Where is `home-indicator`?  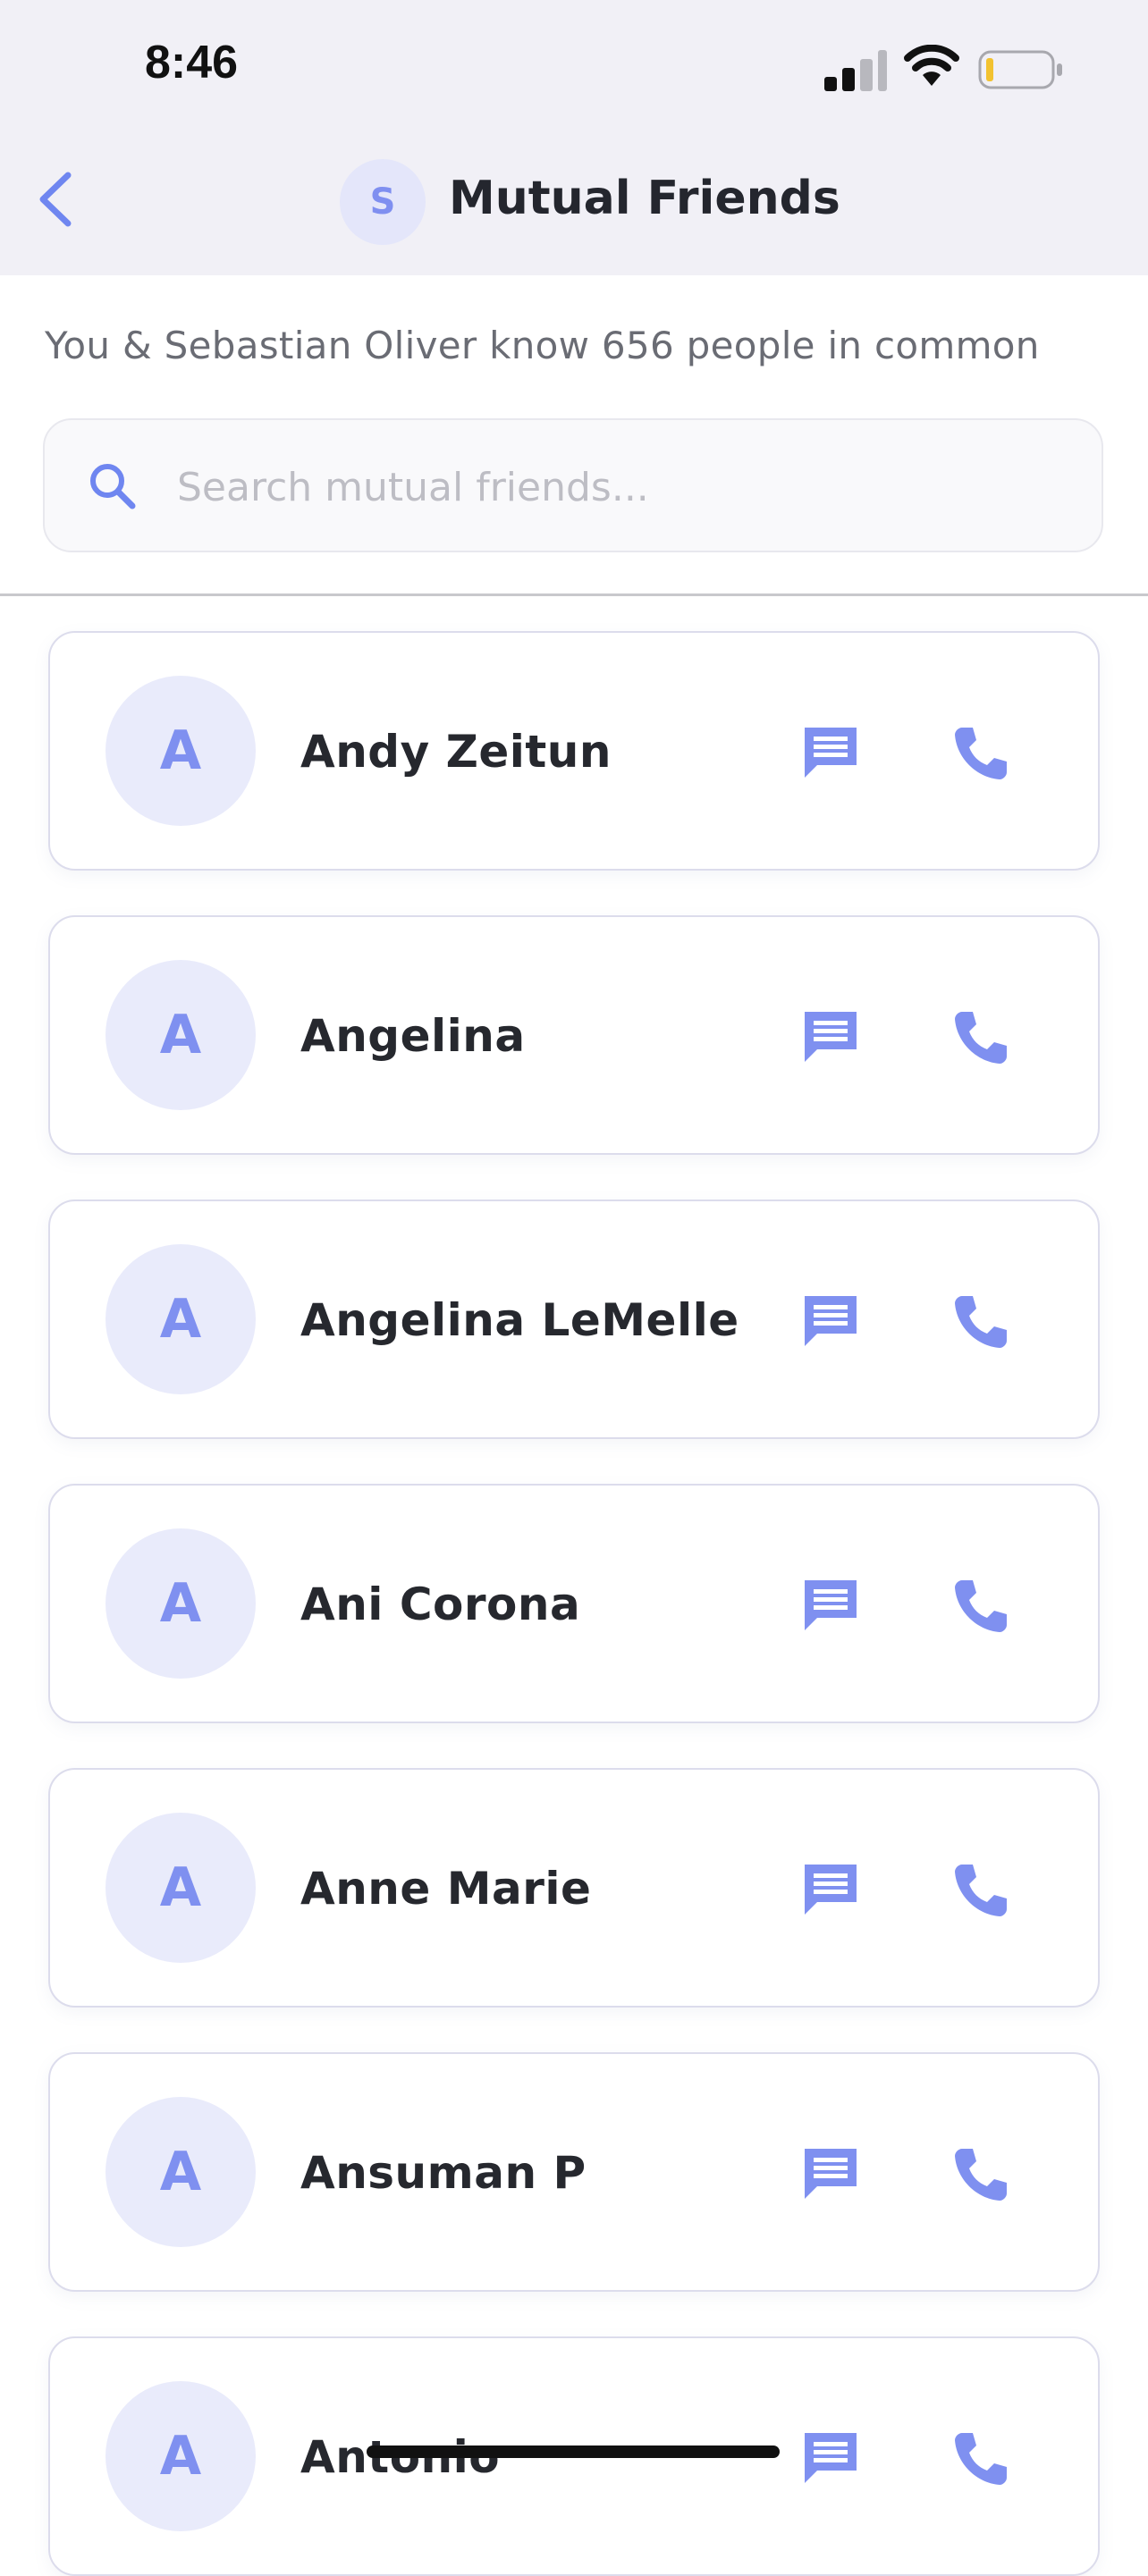
home-indicator is located at coordinates (573, 2452).